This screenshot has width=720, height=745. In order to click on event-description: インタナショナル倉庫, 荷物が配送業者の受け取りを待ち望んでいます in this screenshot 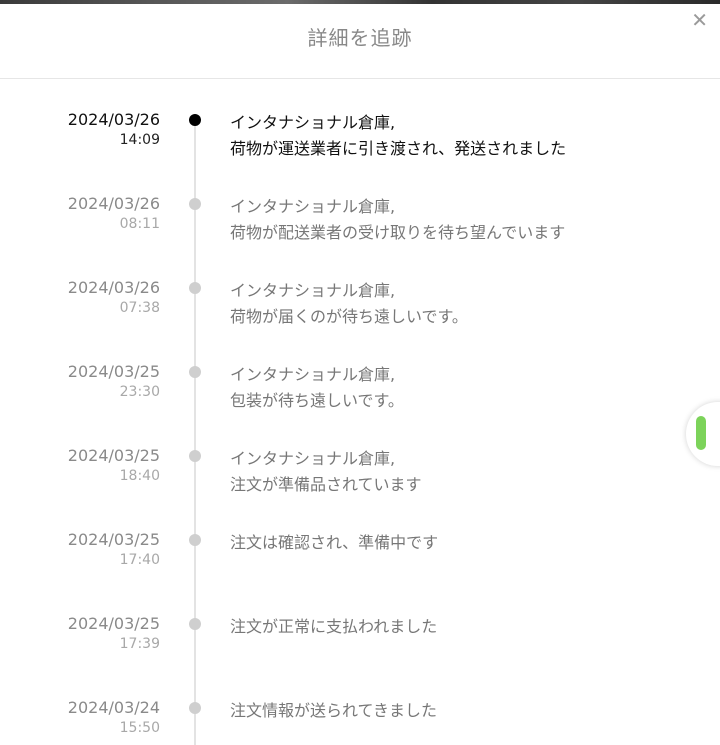, I will do `click(397, 220)`.